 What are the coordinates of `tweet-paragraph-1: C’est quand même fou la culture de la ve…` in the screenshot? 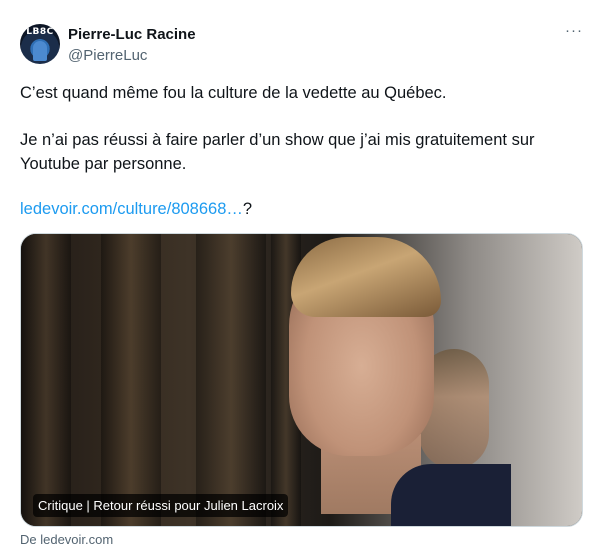 It's located at (233, 93).